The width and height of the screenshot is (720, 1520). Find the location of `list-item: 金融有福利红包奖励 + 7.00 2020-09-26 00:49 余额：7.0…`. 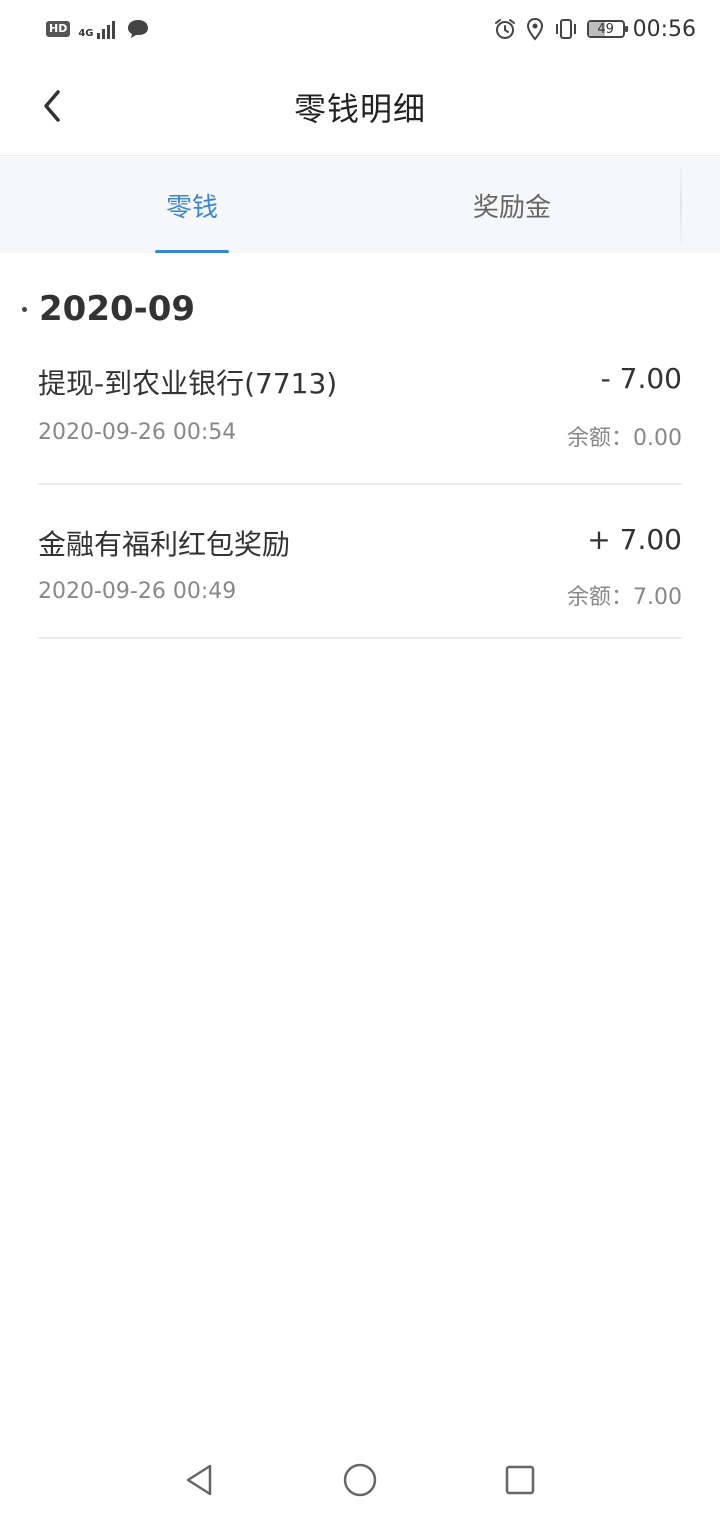

list-item: 金融有福利红包奖励 + 7.00 2020-09-26 00:49 余额：7.0… is located at coordinates (360, 562).